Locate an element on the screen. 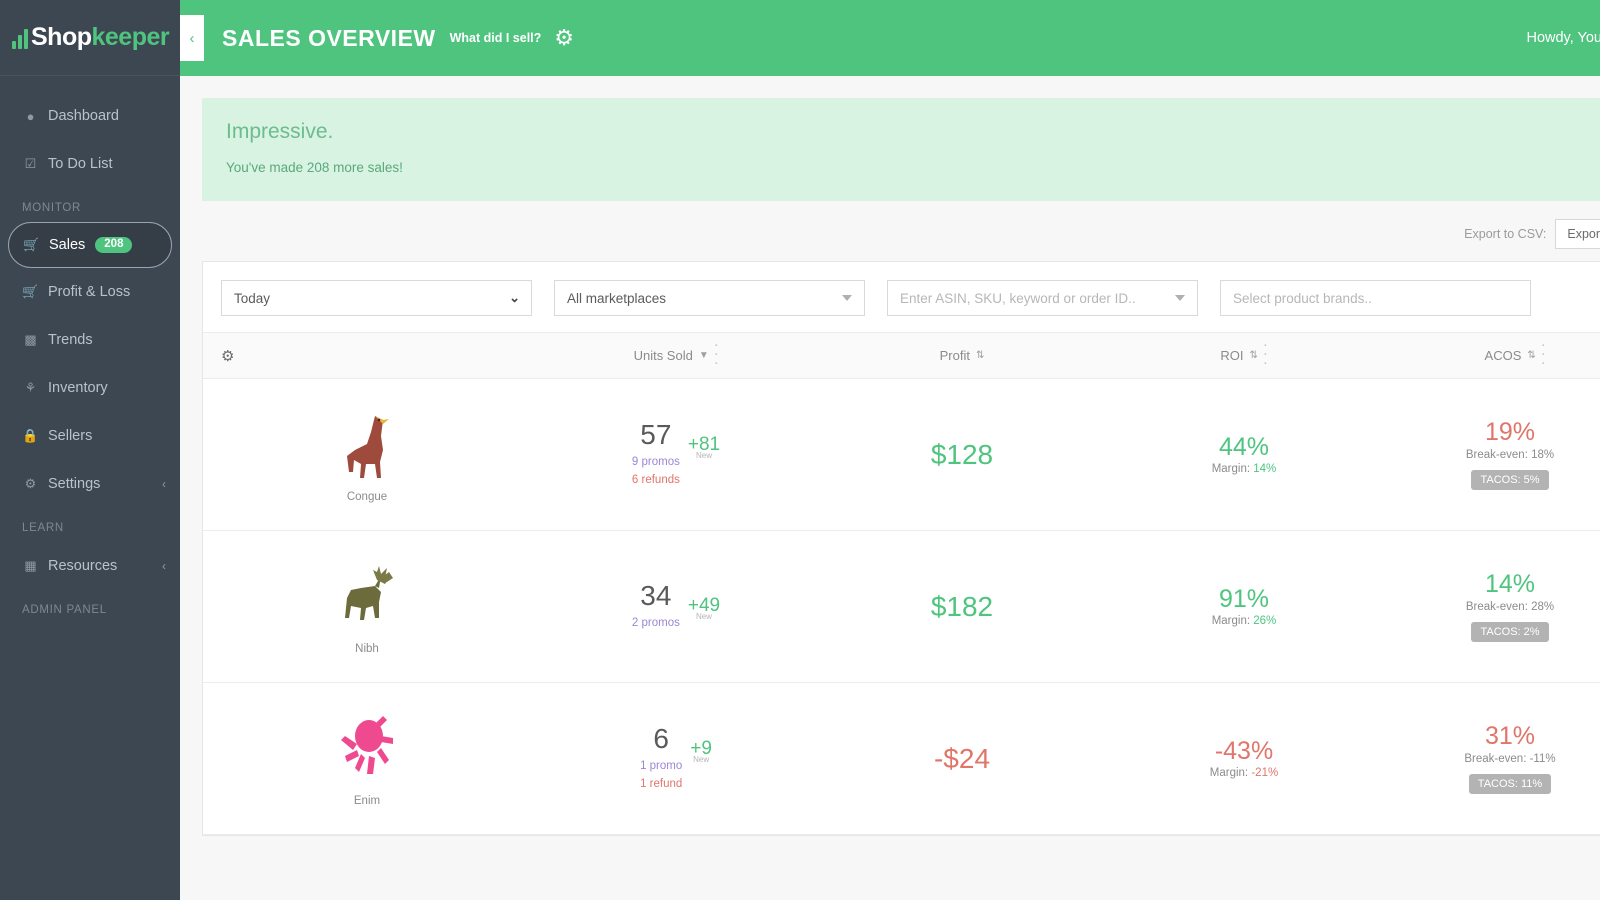 This screenshot has width=1600, height=900. roi-cell: -43% Margin: -21% is located at coordinates (1244, 758).